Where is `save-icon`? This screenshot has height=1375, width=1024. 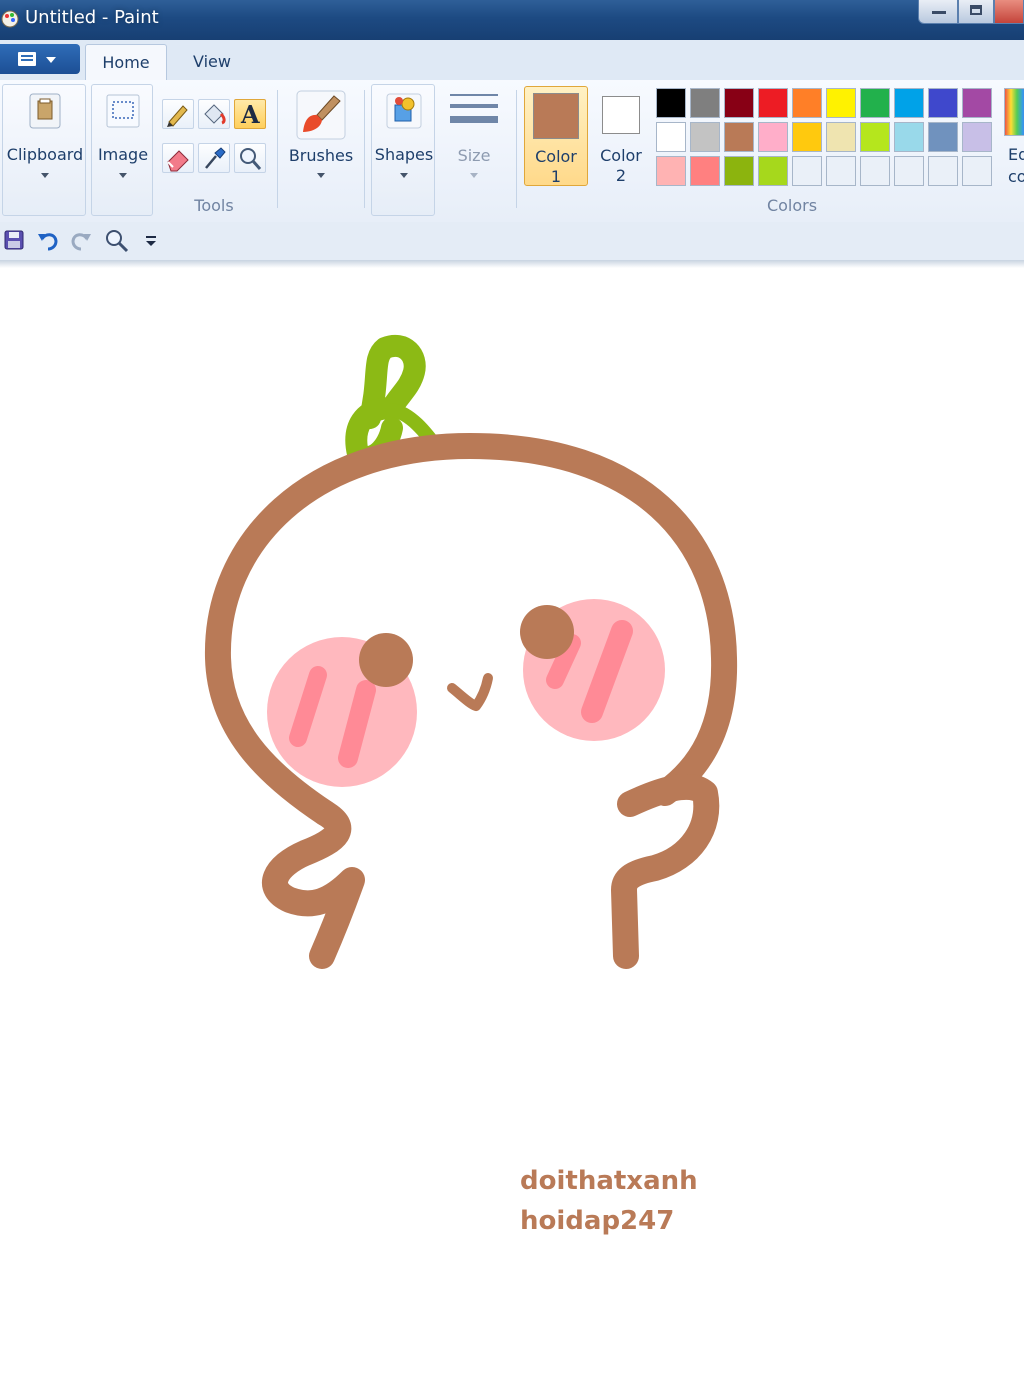 save-icon is located at coordinates (14, 240).